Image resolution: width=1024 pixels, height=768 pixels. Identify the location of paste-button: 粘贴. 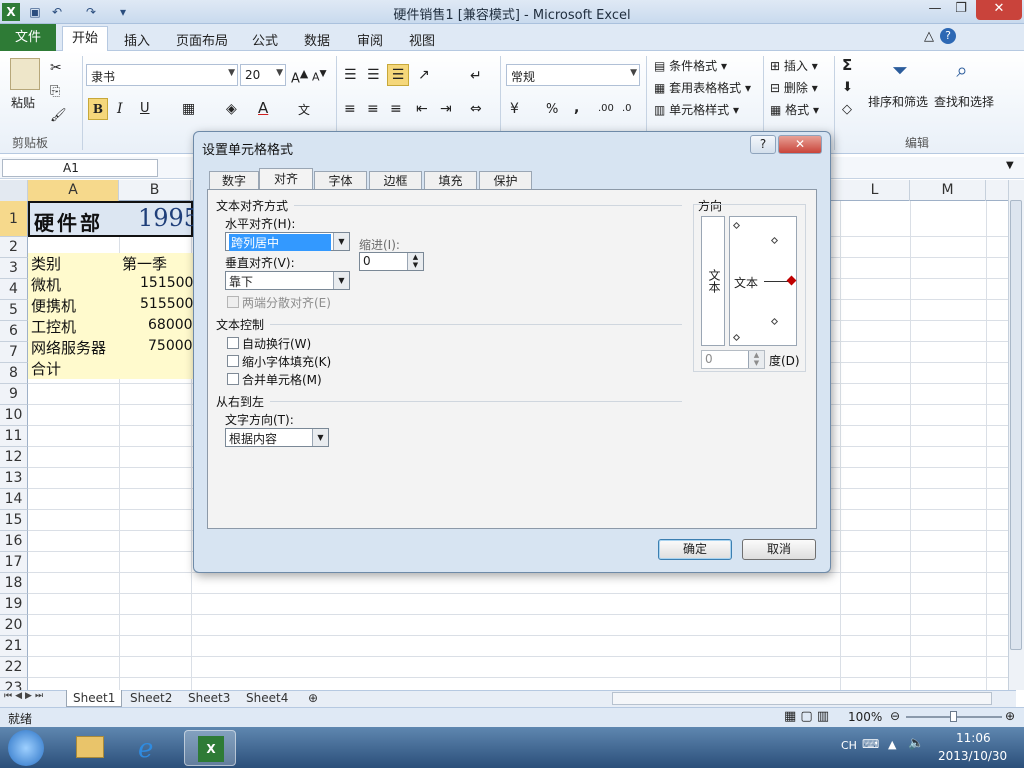
(23, 102).